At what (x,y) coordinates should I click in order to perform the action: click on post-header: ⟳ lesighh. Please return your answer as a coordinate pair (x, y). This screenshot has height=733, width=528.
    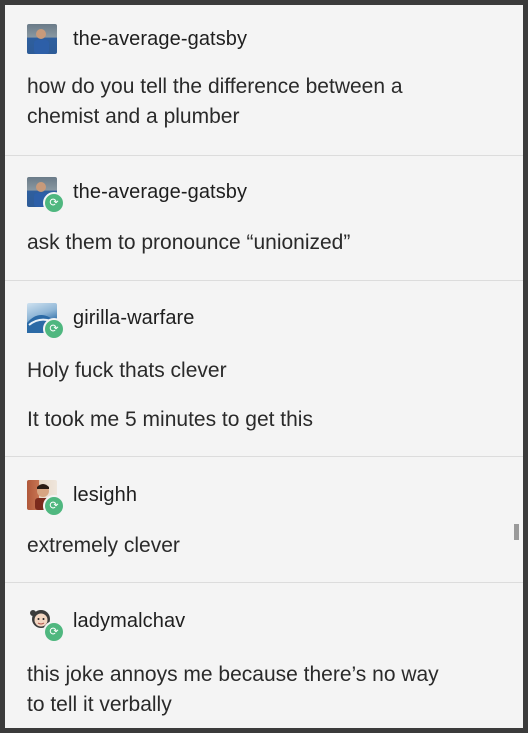
    Looking at the image, I should click on (82, 498).